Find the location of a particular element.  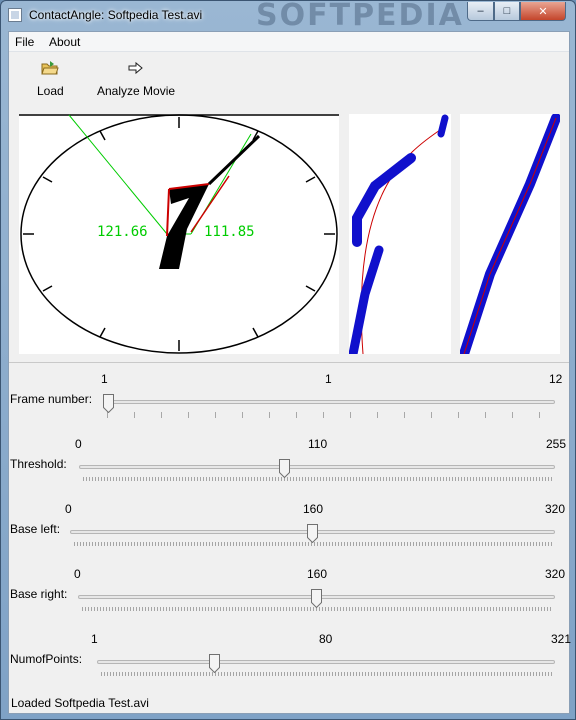

status-bar-text: Loaded Softpedia Test.avi is located at coordinates (80, 703).